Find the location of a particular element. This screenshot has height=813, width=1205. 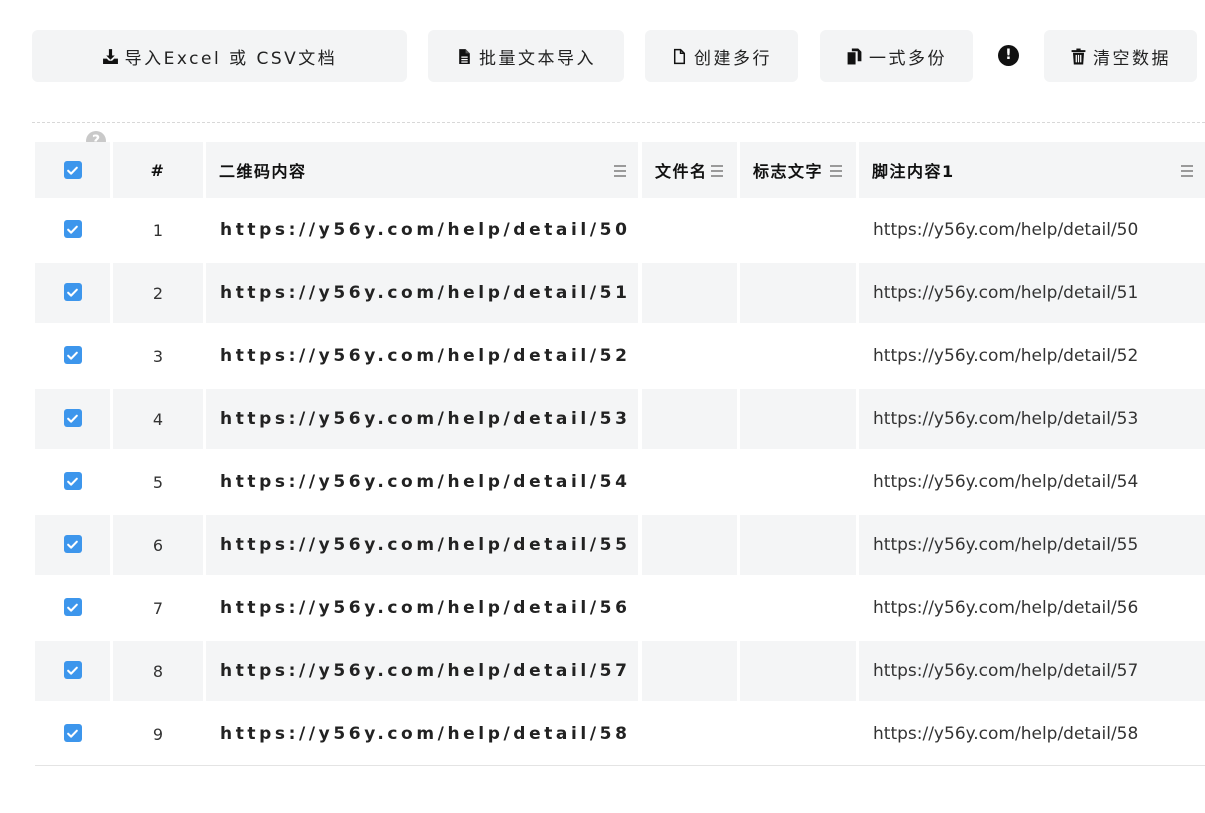

footer-content-cell: https://y56y.com/help/detail/53 is located at coordinates (1032, 419).